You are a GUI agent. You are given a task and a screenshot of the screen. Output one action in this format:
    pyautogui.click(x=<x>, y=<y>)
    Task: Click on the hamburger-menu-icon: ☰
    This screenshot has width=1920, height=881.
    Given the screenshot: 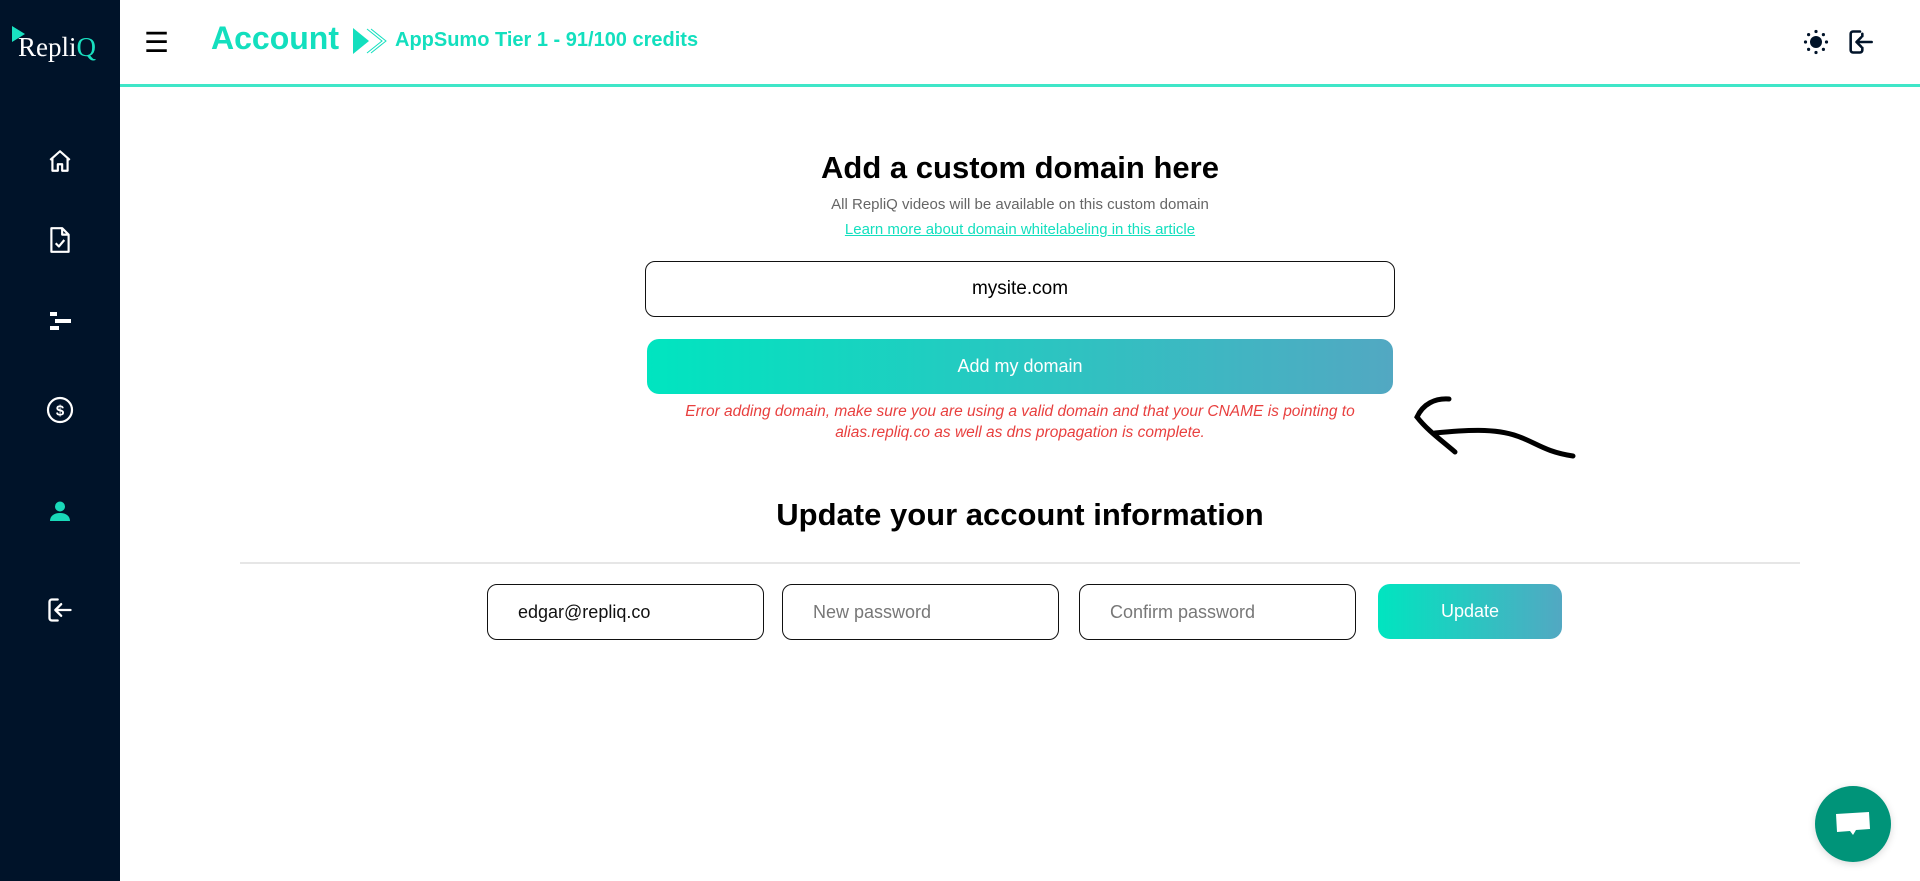 What is the action you would take?
    pyautogui.click(x=156, y=43)
    